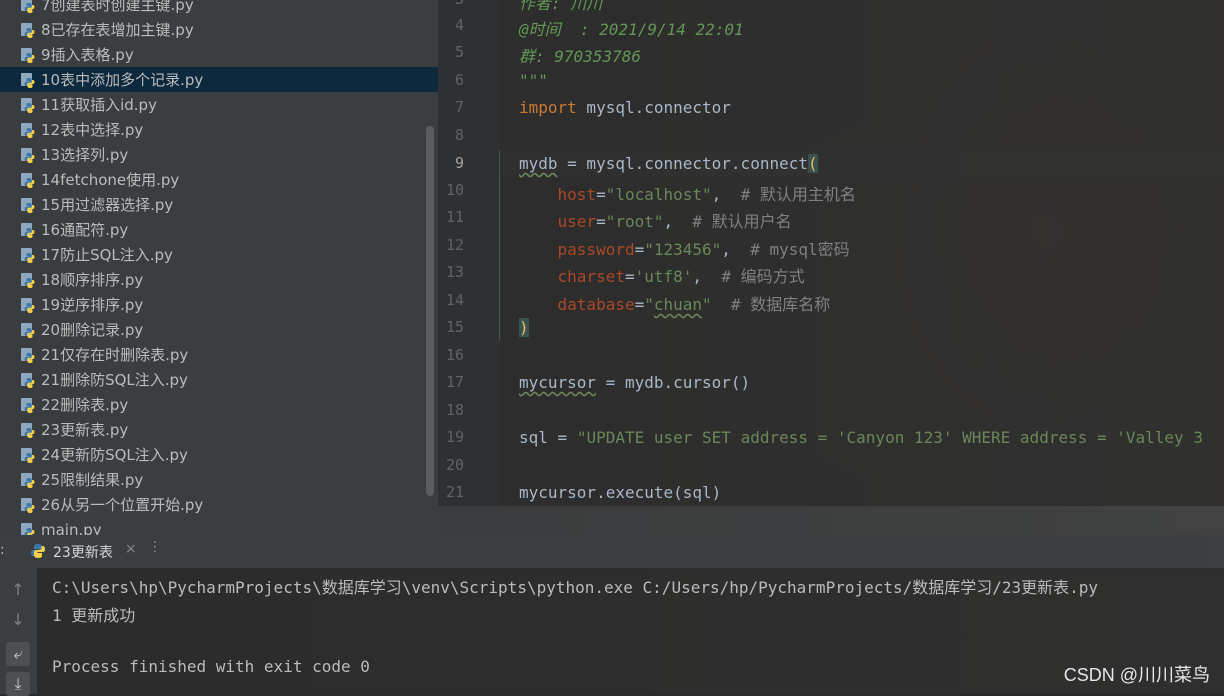 Image resolution: width=1224 pixels, height=696 pixels. I want to click on down-arrow-icon: ↓, so click(18, 620).